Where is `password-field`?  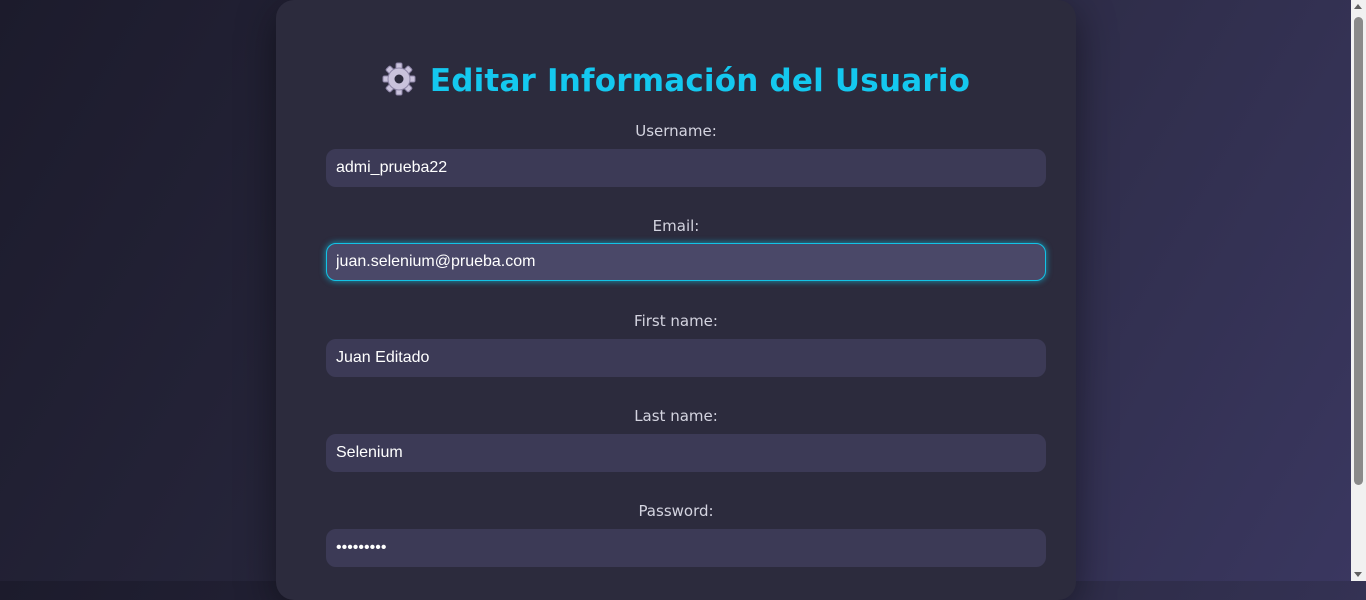
password-field is located at coordinates (686, 548).